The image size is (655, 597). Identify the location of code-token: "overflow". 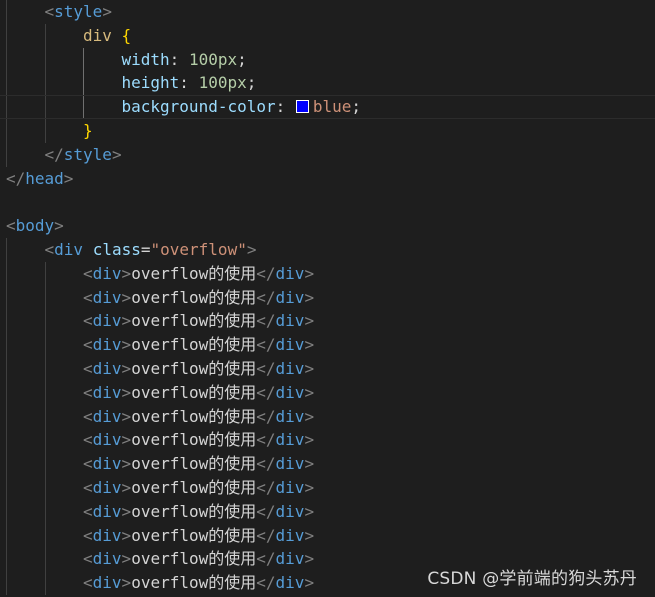
(198, 249).